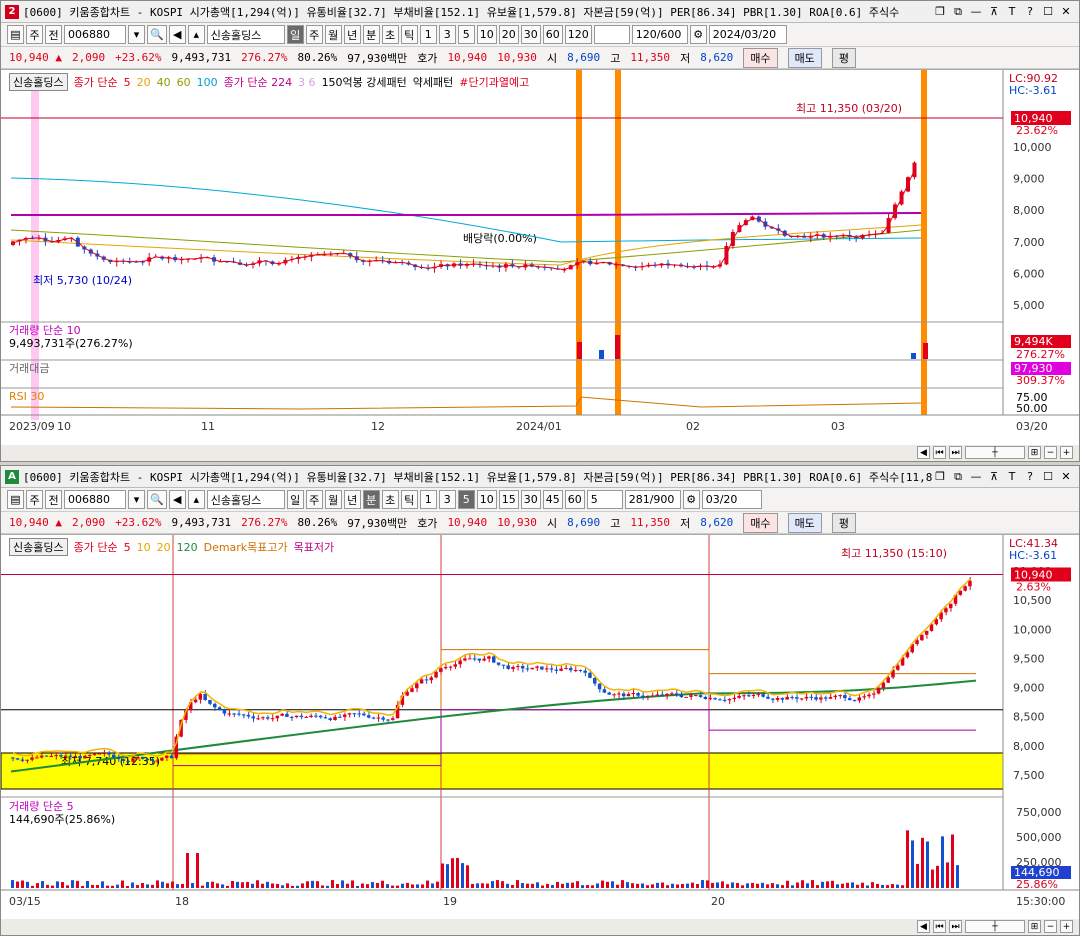 The image size is (1080, 936). Describe the element at coordinates (409, 34) in the screenshot. I see `period-tick: 틱` at that location.